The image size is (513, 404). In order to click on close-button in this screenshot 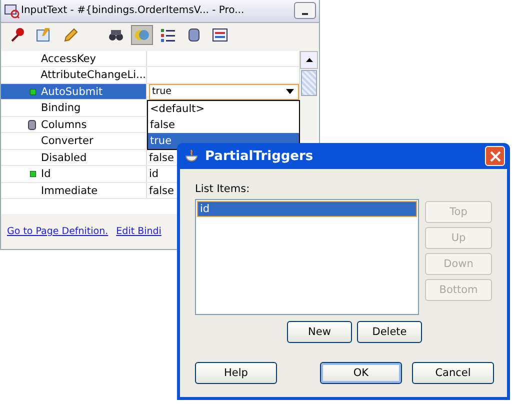, I will do `click(495, 156)`.